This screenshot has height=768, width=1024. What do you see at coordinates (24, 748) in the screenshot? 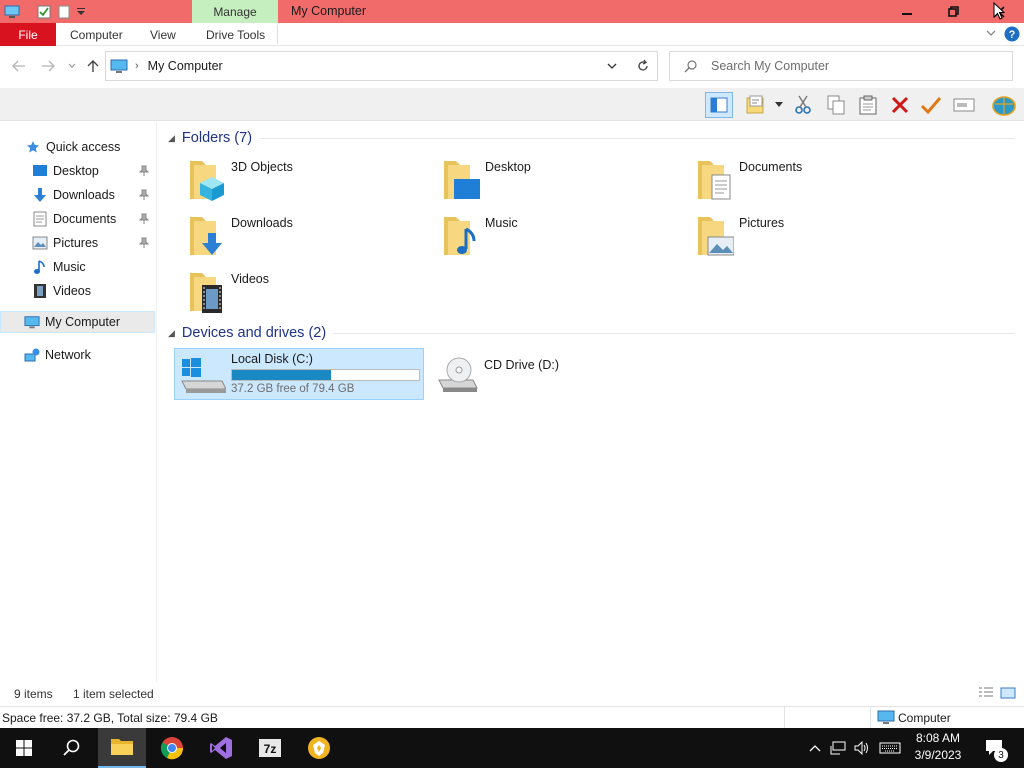
I see `start-button` at bounding box center [24, 748].